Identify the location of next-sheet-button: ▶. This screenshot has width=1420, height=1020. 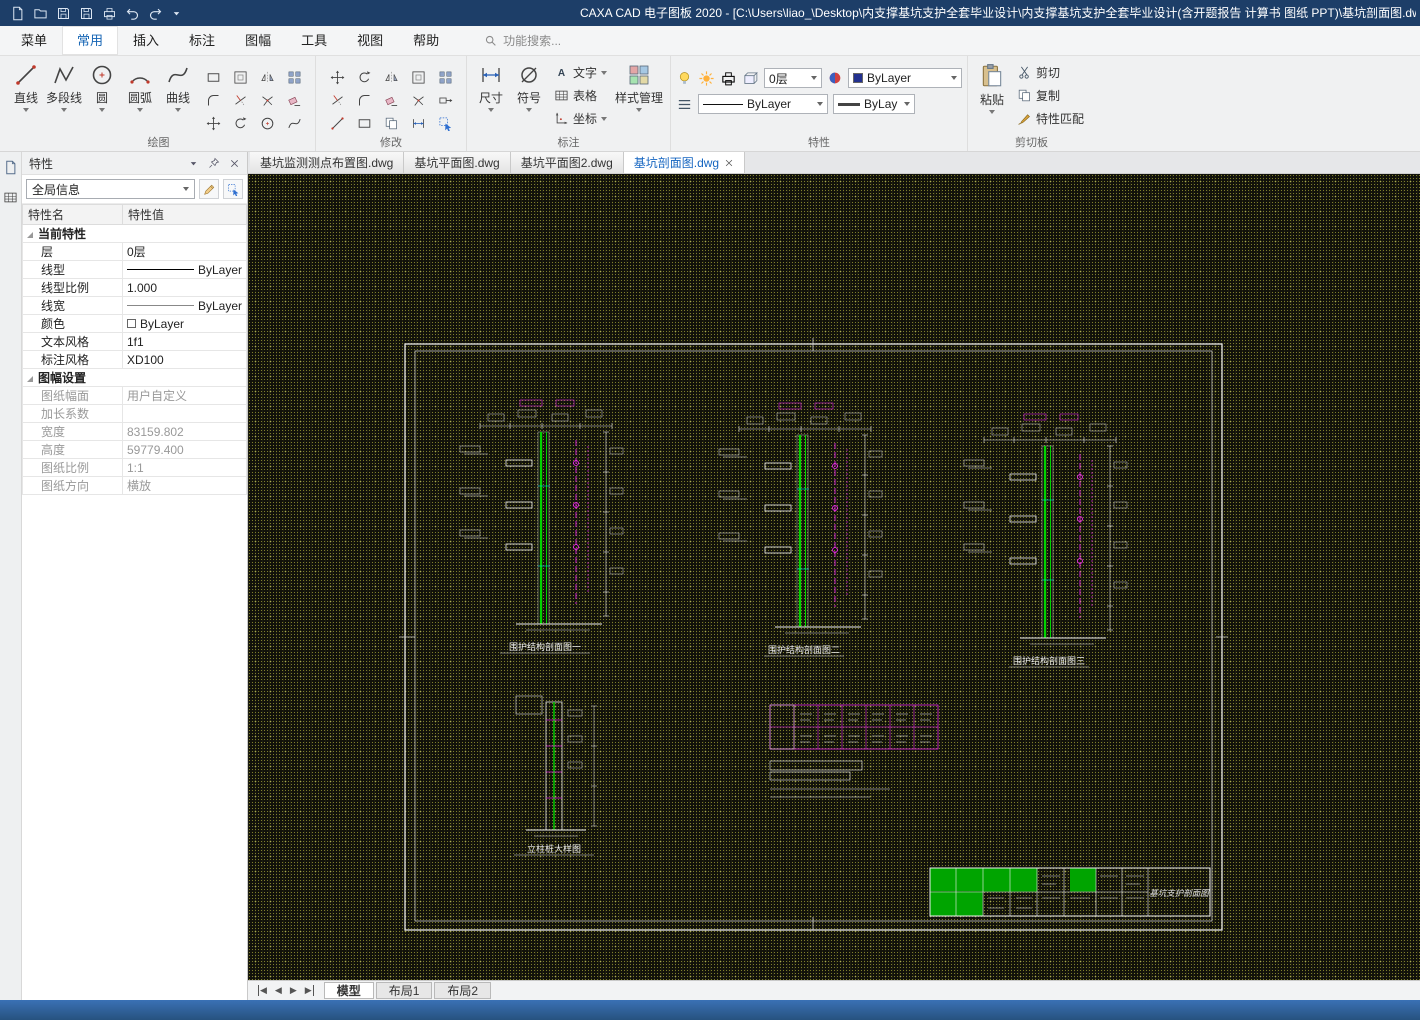
(293, 990).